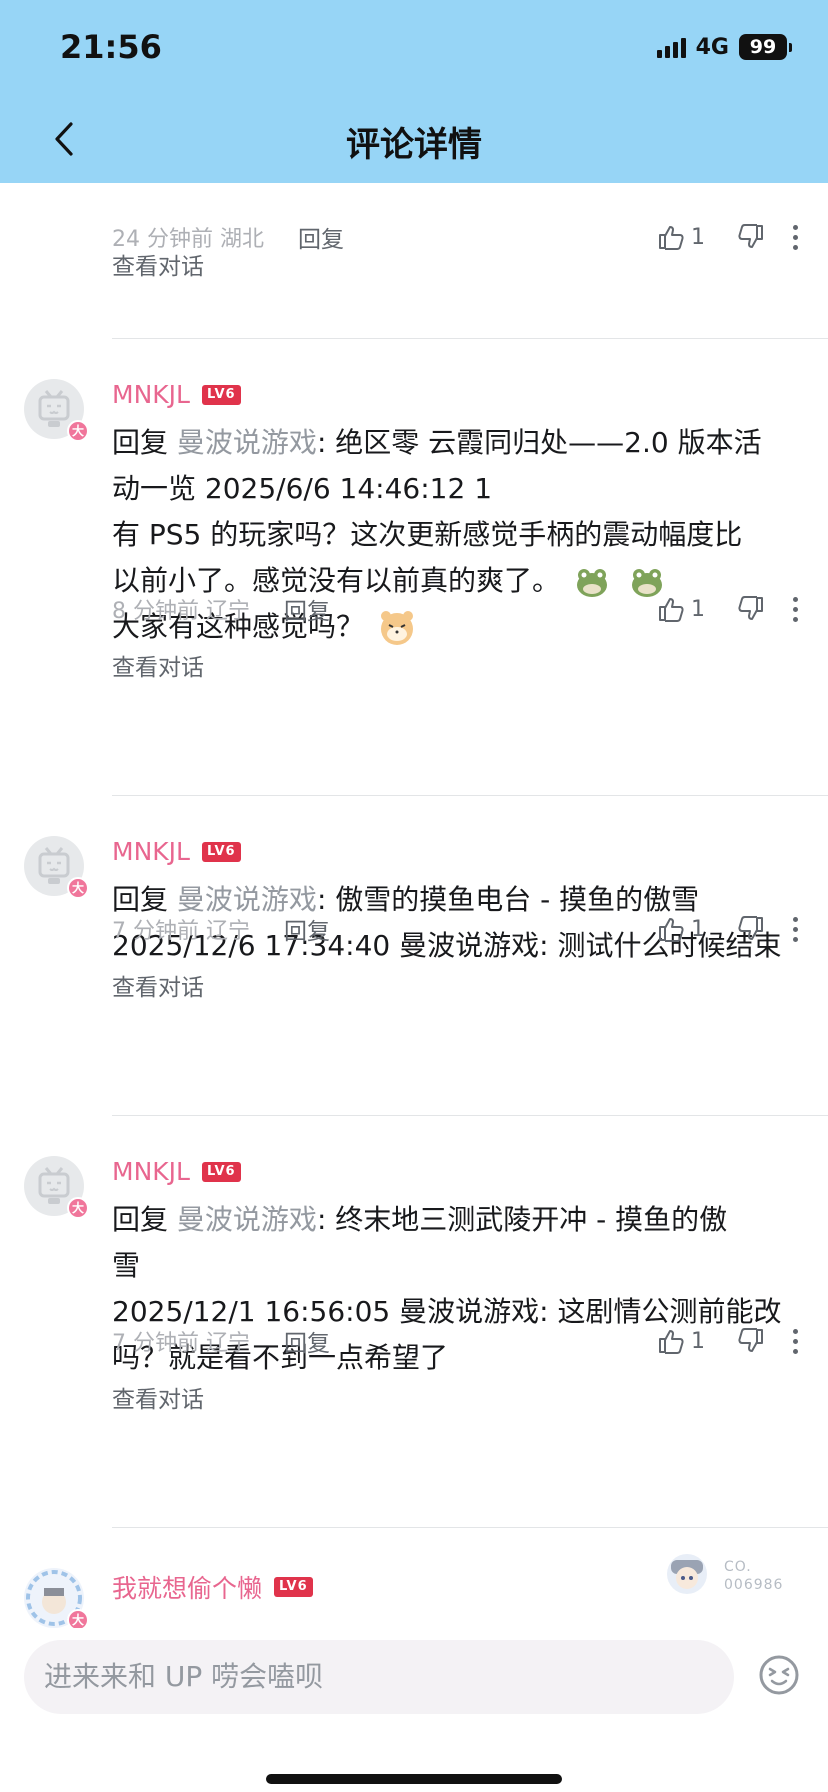 This screenshot has height=1792, width=828. What do you see at coordinates (470, 609) in the screenshot?
I see `comment-meta: 8 分钟前 辽宁 回复 1` at bounding box center [470, 609].